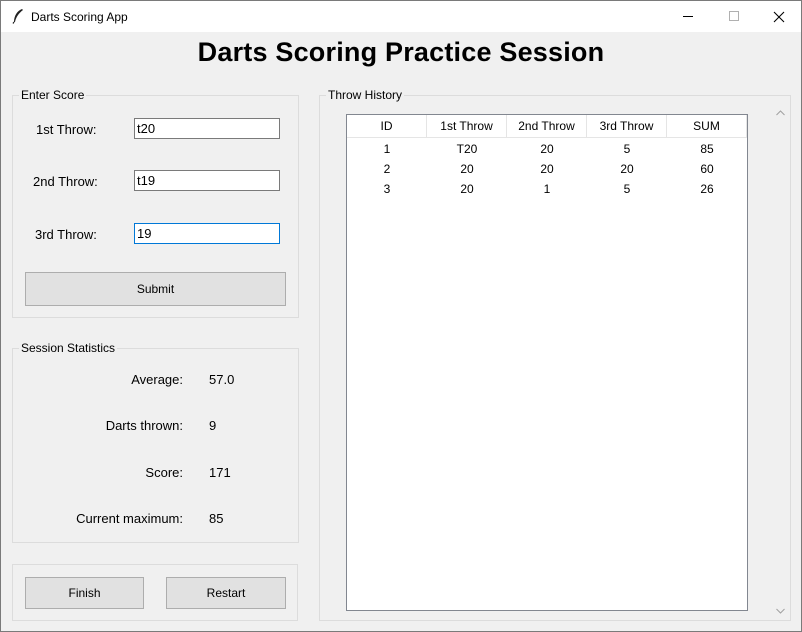 This screenshot has height=632, width=802. I want to click on score-label: Score:, so click(164, 472).